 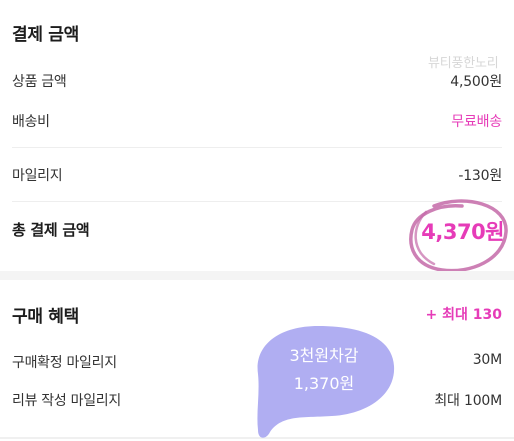 What do you see at coordinates (463, 63) in the screenshot?
I see `watermark: 뷰티풍한노리` at bounding box center [463, 63].